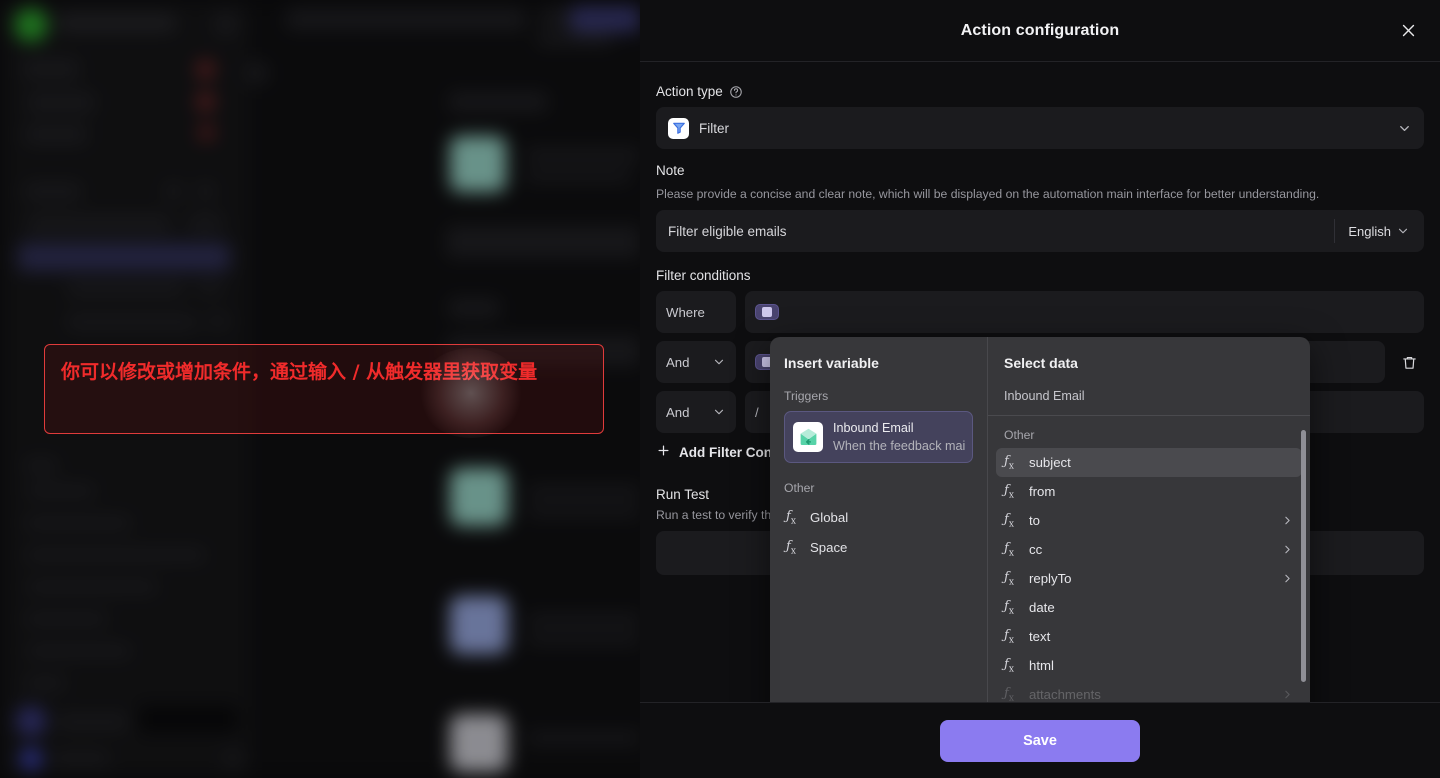 This screenshot has width=1440, height=778. I want to click on select-data-item-label: cc, so click(1036, 549).